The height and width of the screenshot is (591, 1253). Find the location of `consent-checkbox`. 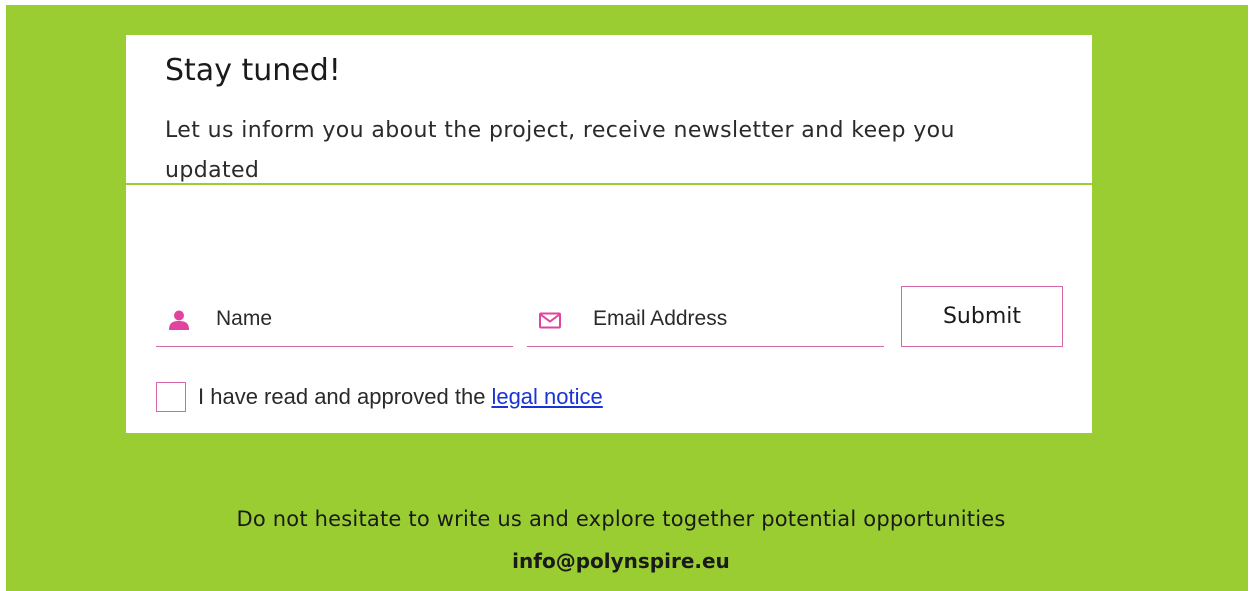

consent-checkbox is located at coordinates (171, 397).